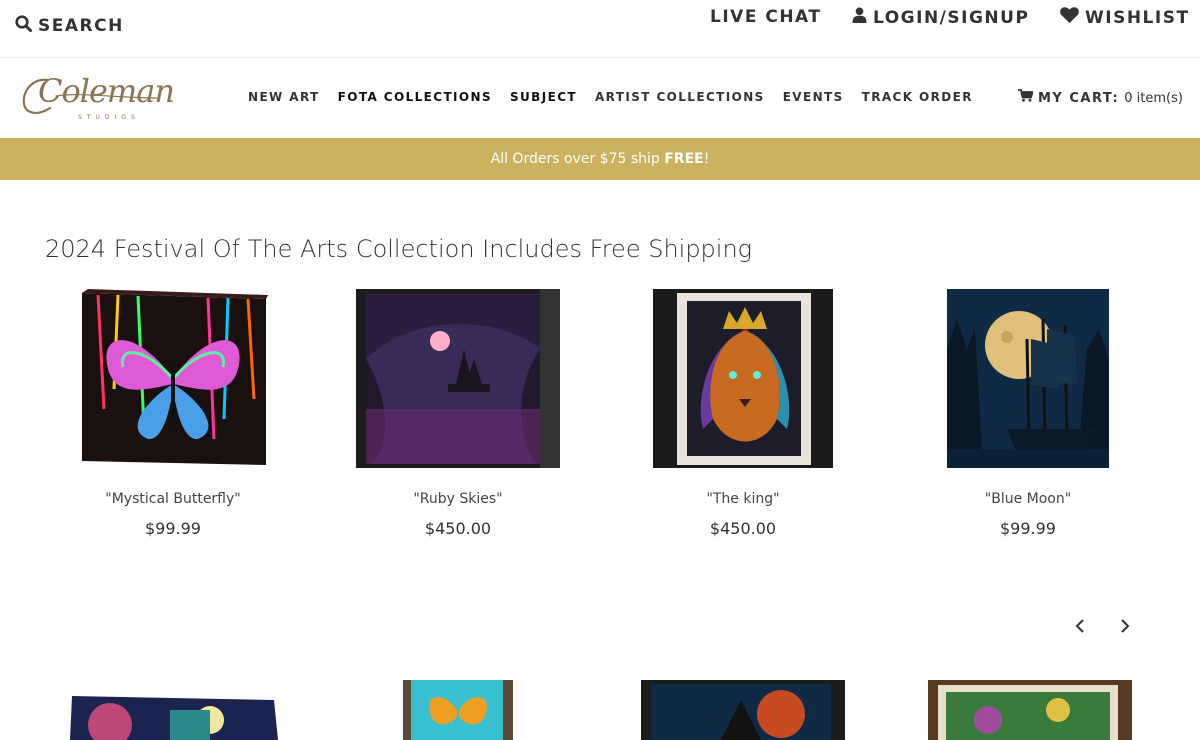  Describe the element at coordinates (684, 159) in the screenshot. I see `banner-emphasis: FREE` at that location.